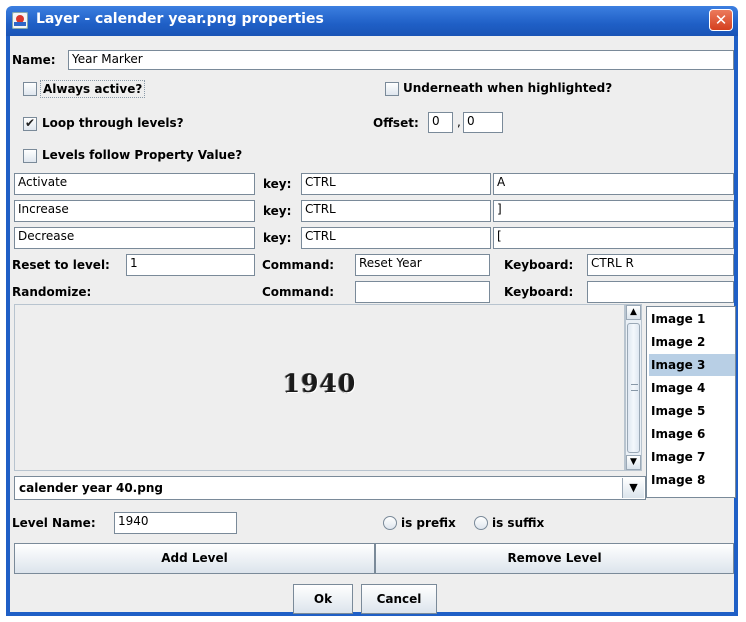 Image resolution: width=746 pixels, height=622 pixels. Describe the element at coordinates (518, 523) in the screenshot. I see `is-suffix-label: is suffix` at that location.